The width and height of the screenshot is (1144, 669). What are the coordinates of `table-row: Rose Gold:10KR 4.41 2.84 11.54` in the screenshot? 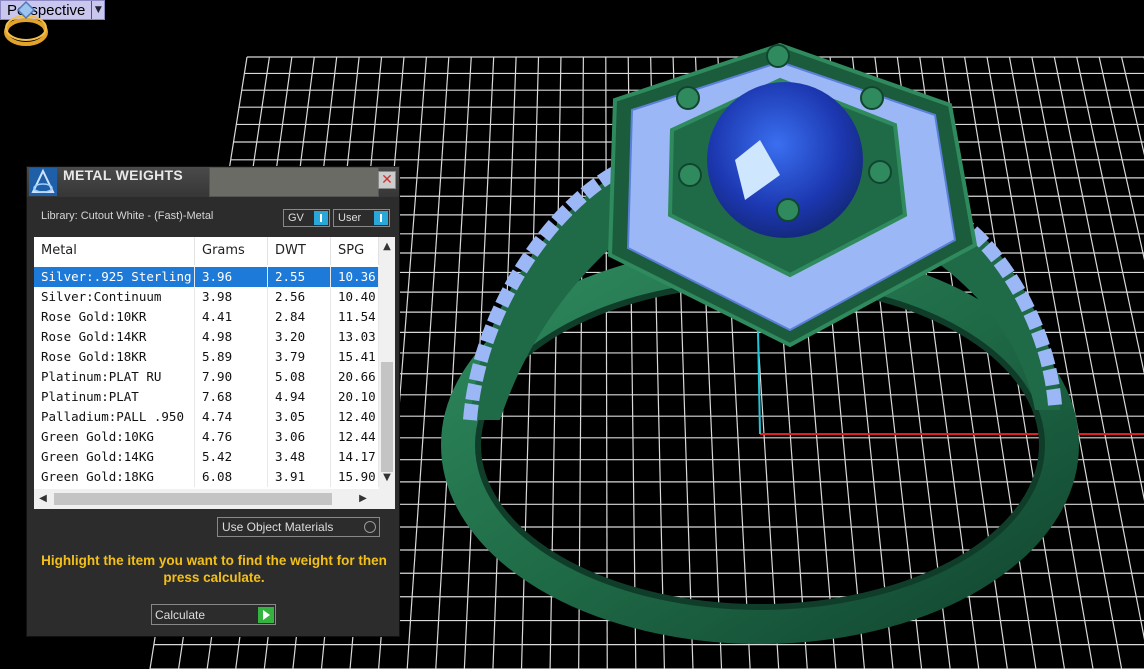 It's located at (206, 317).